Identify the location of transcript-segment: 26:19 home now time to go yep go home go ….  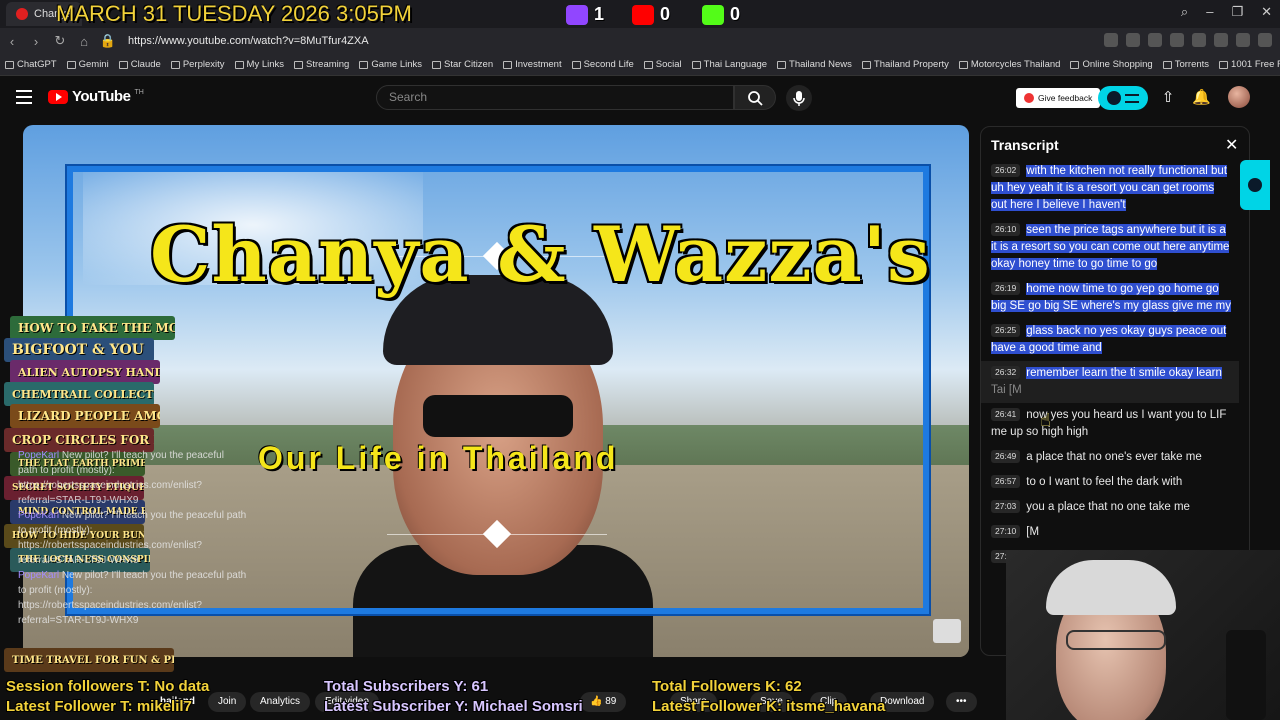
(1110, 298).